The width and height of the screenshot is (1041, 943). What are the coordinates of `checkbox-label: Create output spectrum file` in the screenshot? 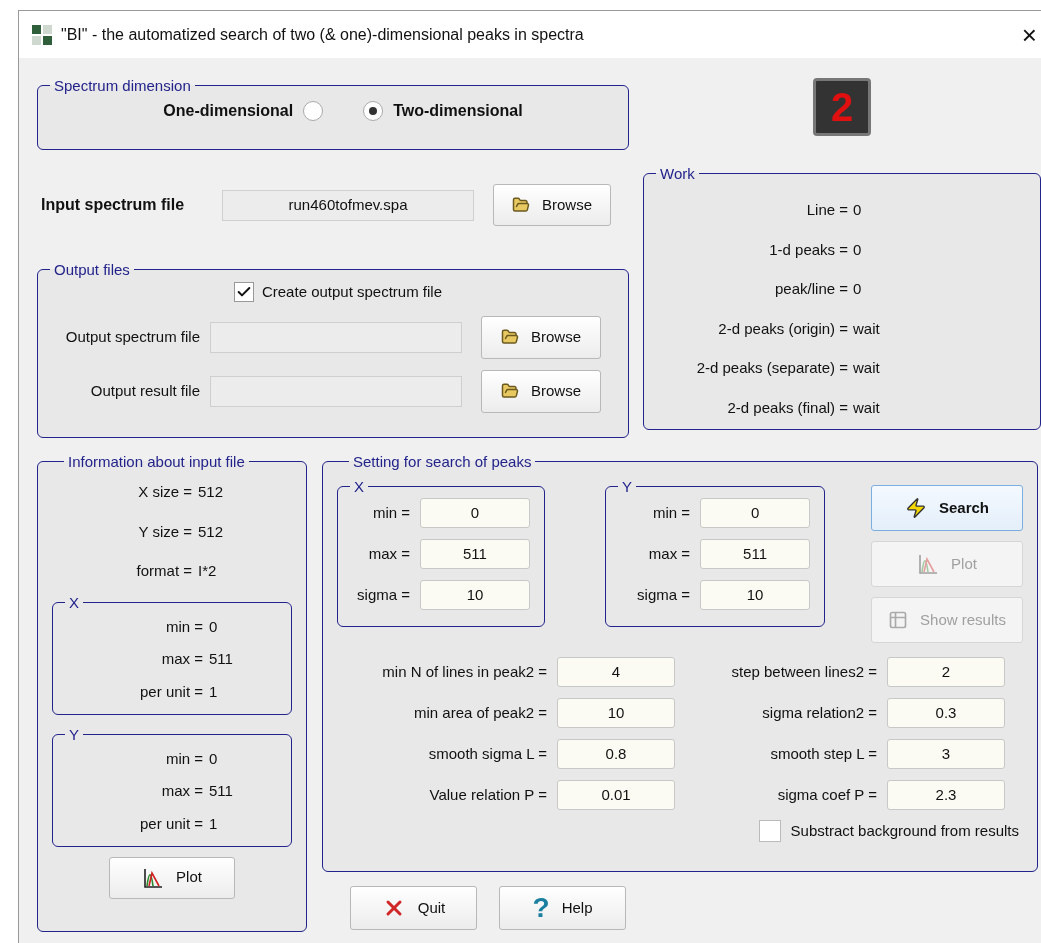 It's located at (352, 292).